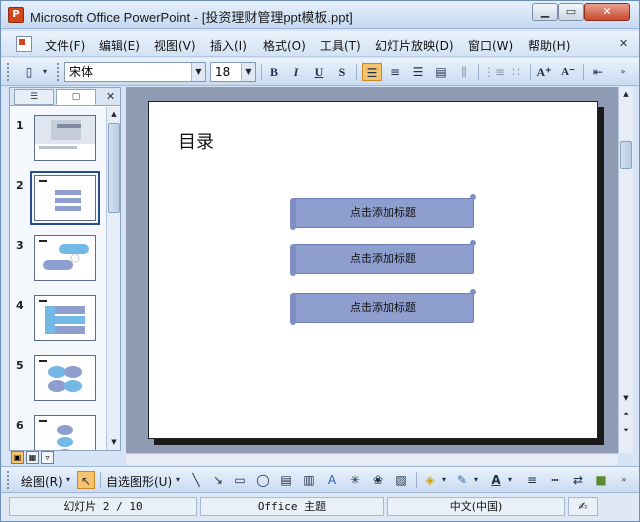  What do you see at coordinates (418, 72) in the screenshot?
I see `align-right-icon: ☰` at bounding box center [418, 72].